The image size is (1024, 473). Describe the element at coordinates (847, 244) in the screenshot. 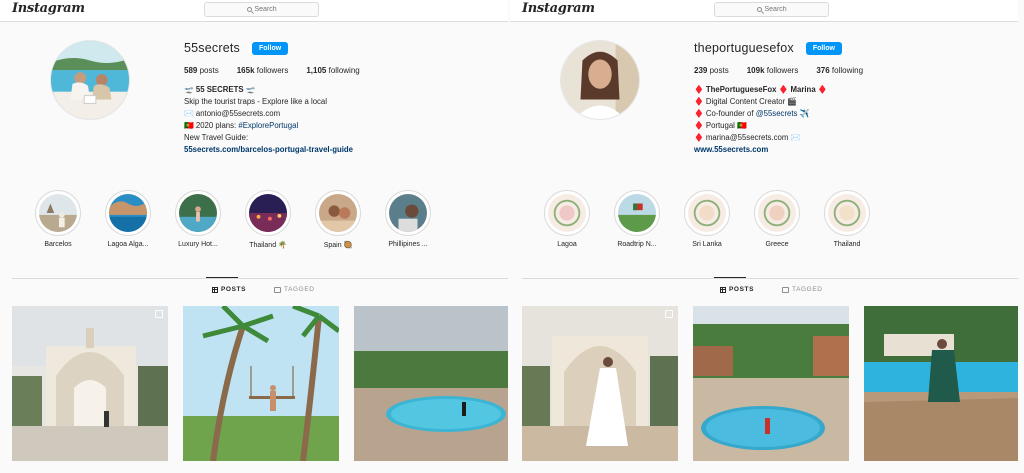

I see `highlight-label: Thailand` at that location.